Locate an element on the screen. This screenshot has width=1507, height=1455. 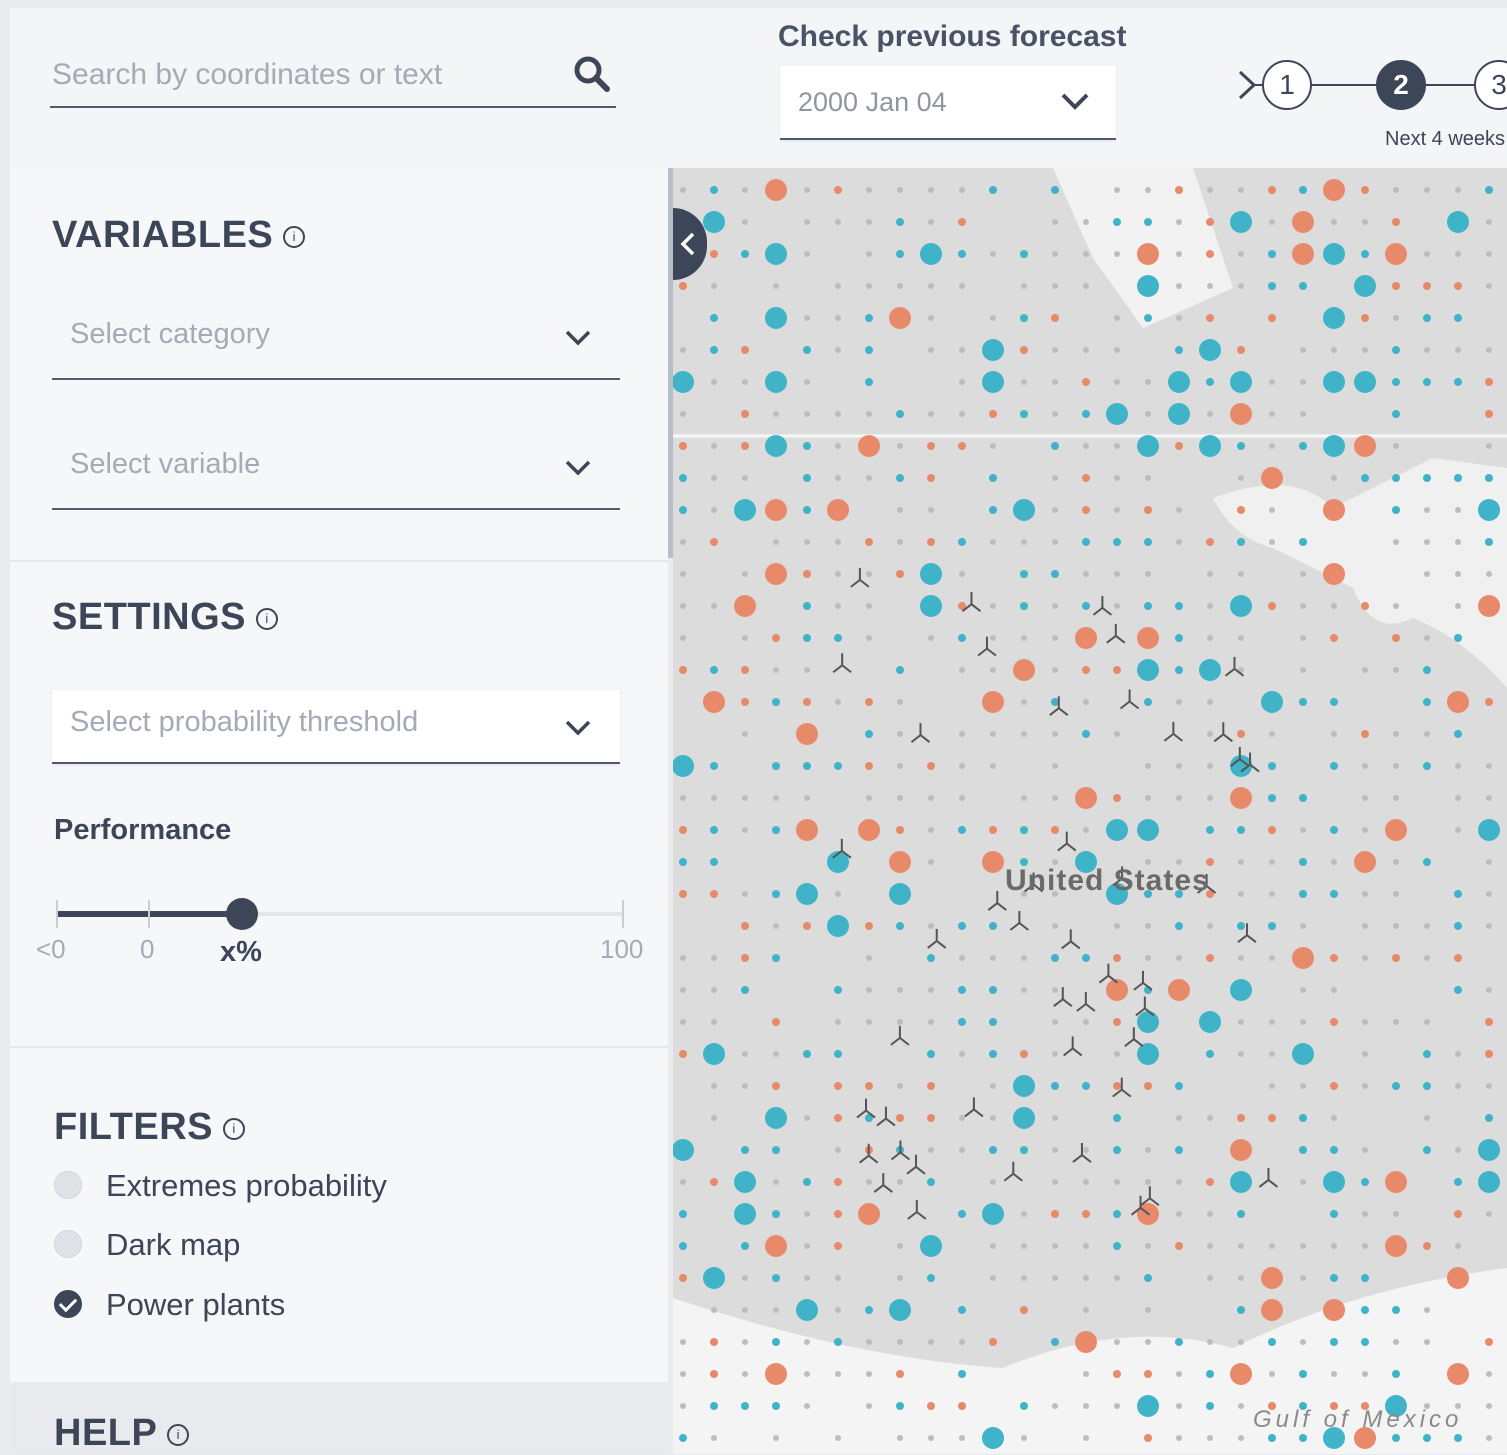
category-select: Select category is located at coordinates (336, 336).